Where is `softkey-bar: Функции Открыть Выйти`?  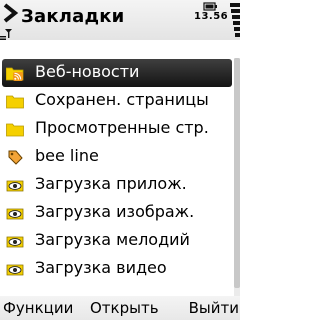
softkey-bar: Функции Открыть Выйти is located at coordinates (120, 308).